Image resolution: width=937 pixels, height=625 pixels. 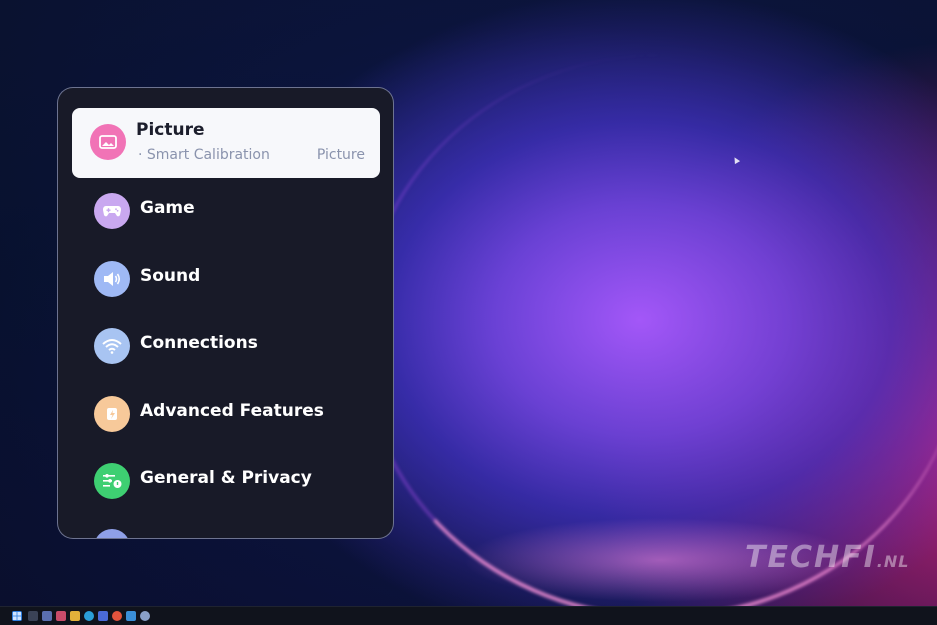 I want to click on settings-icon, so click(x=145, y=616).